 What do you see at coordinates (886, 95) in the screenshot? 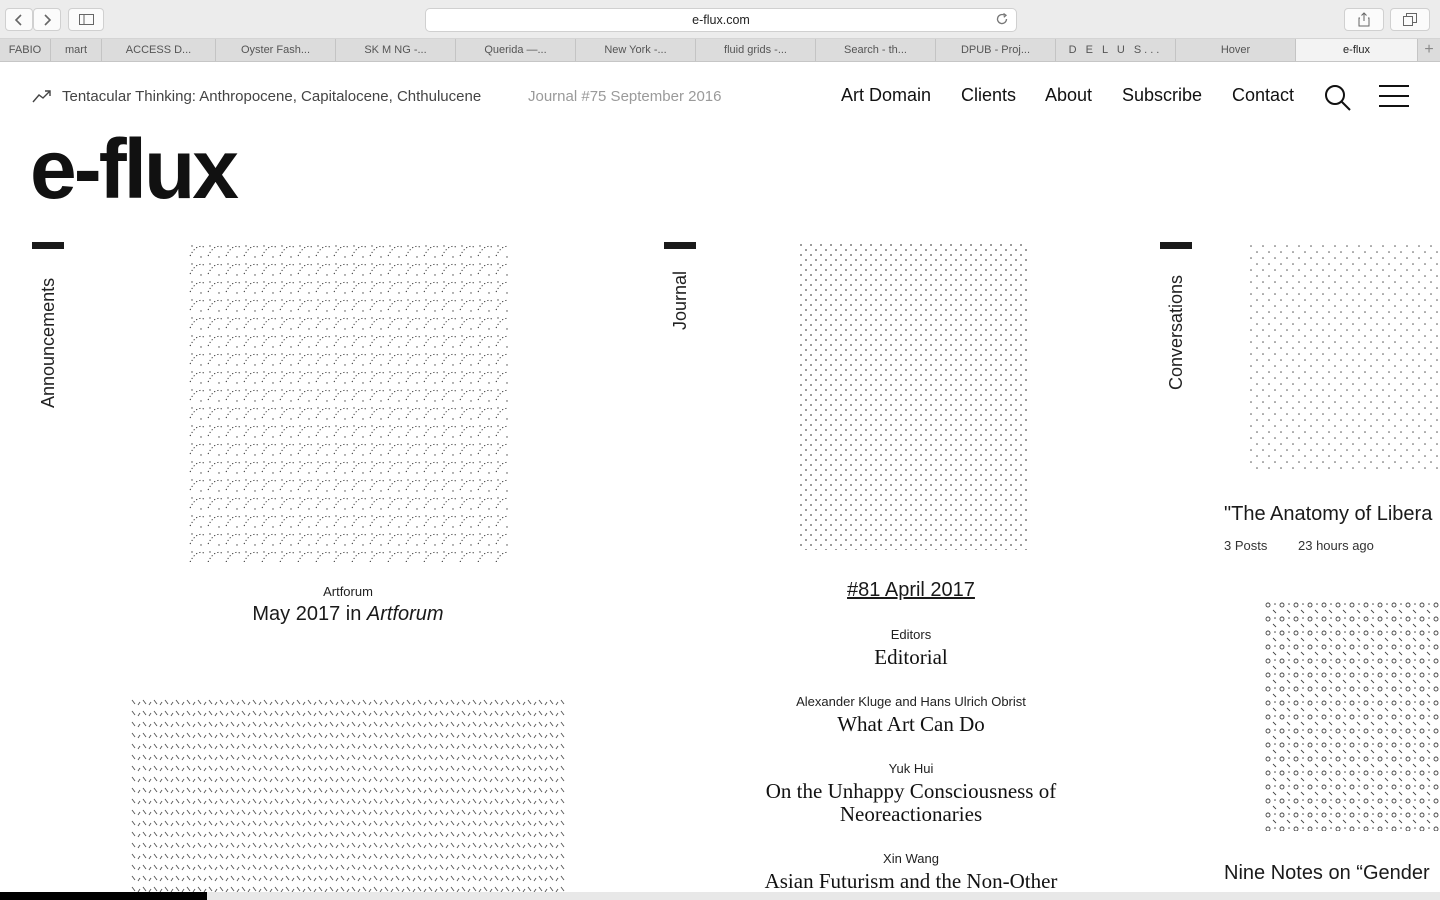
I see `nav-art-domain: Art Domain` at bounding box center [886, 95].